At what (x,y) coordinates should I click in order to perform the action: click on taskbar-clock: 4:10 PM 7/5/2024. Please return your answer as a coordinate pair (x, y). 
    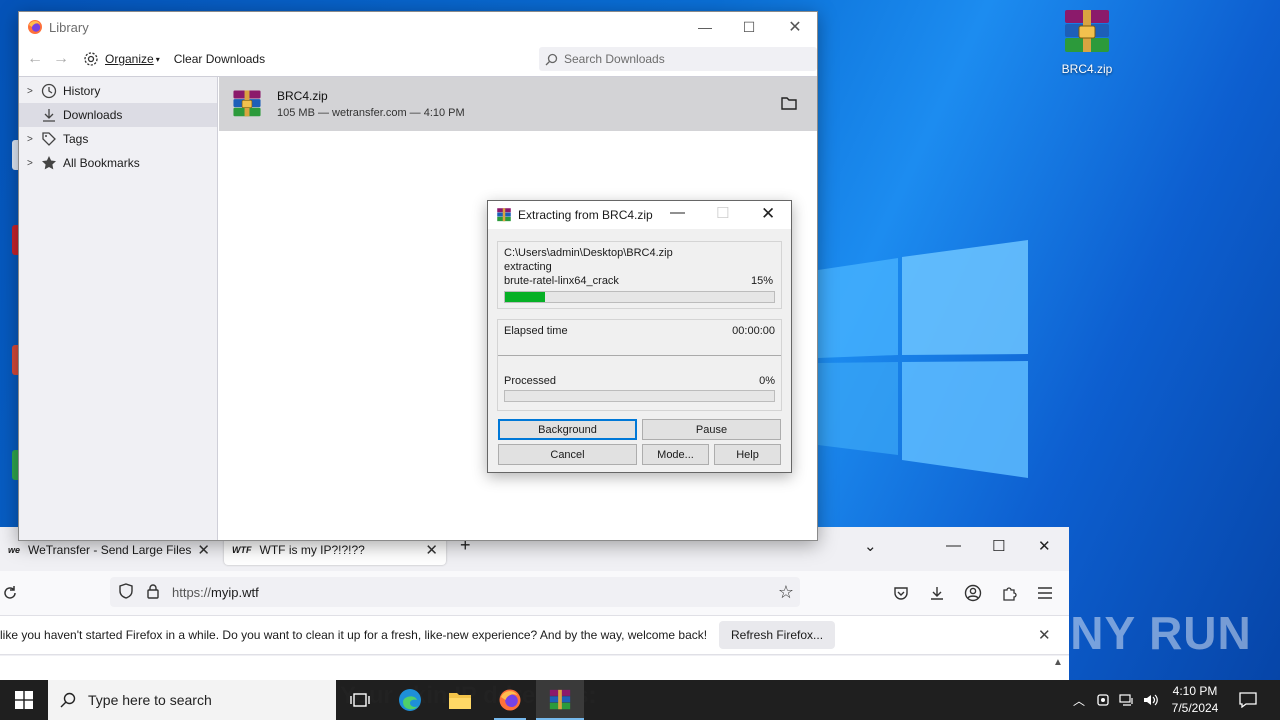
    Looking at the image, I should click on (1195, 700).